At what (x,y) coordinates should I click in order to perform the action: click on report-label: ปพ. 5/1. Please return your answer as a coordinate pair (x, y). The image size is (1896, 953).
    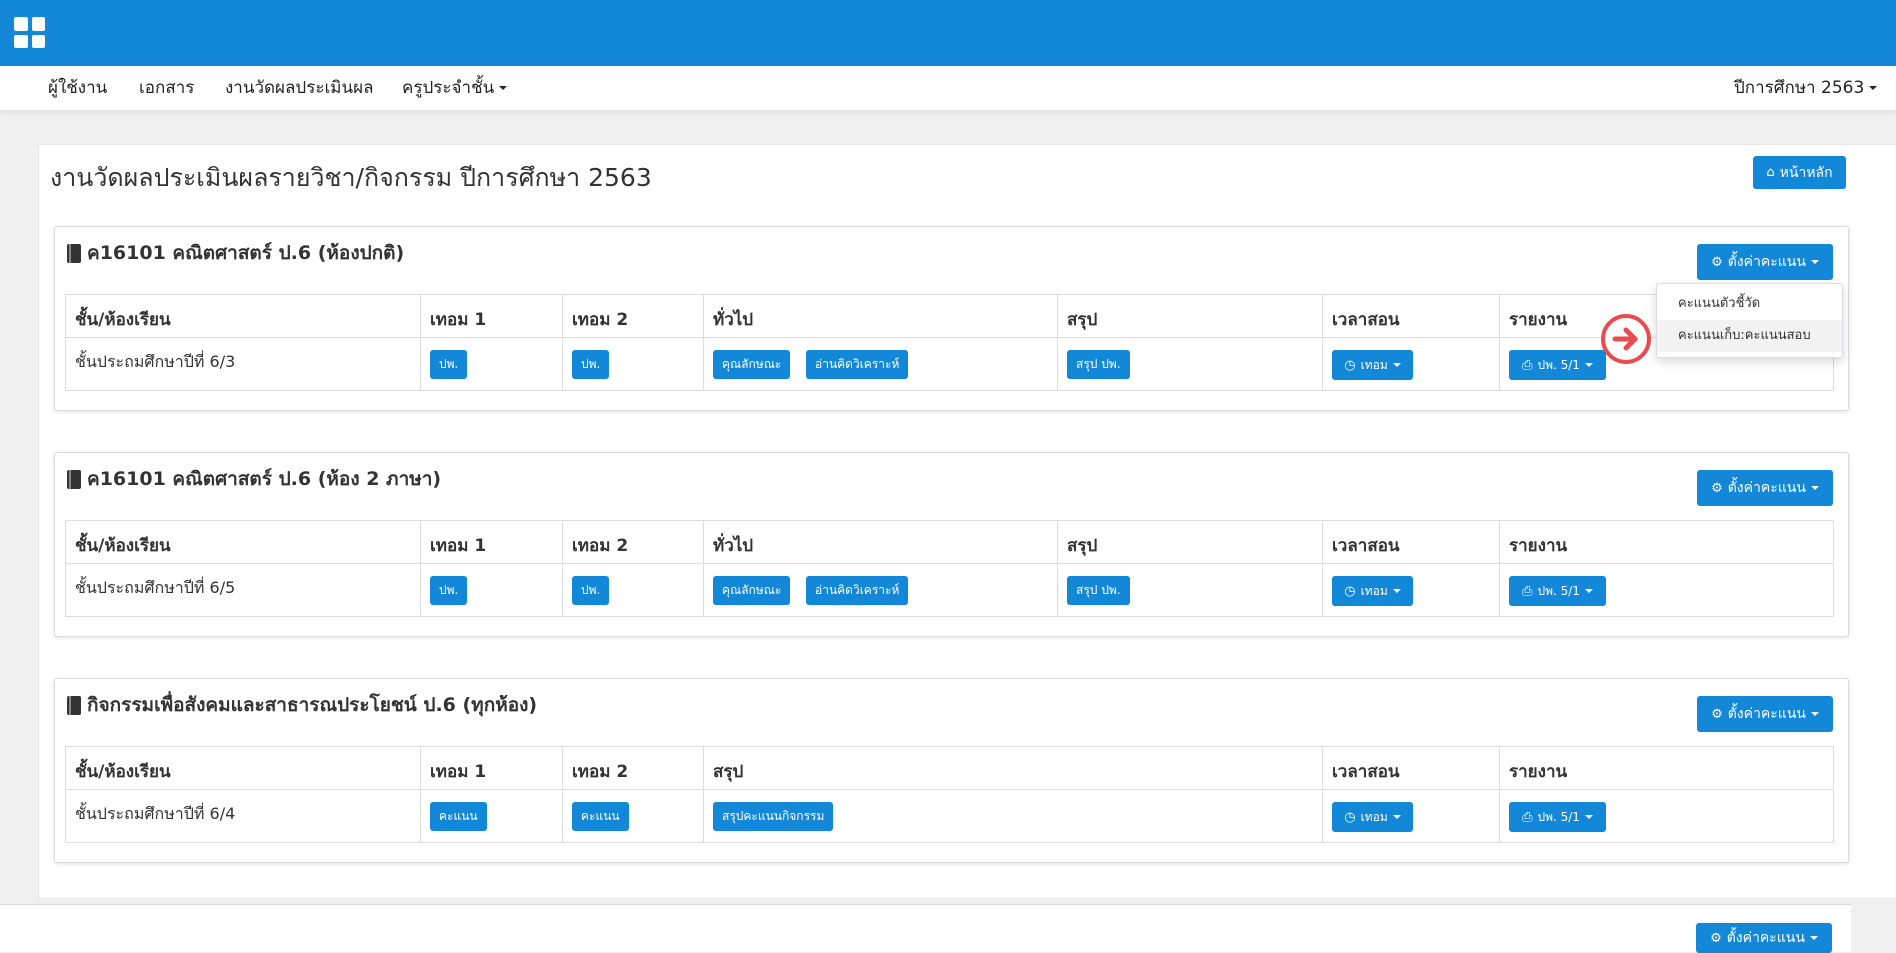
    Looking at the image, I should click on (1558, 364).